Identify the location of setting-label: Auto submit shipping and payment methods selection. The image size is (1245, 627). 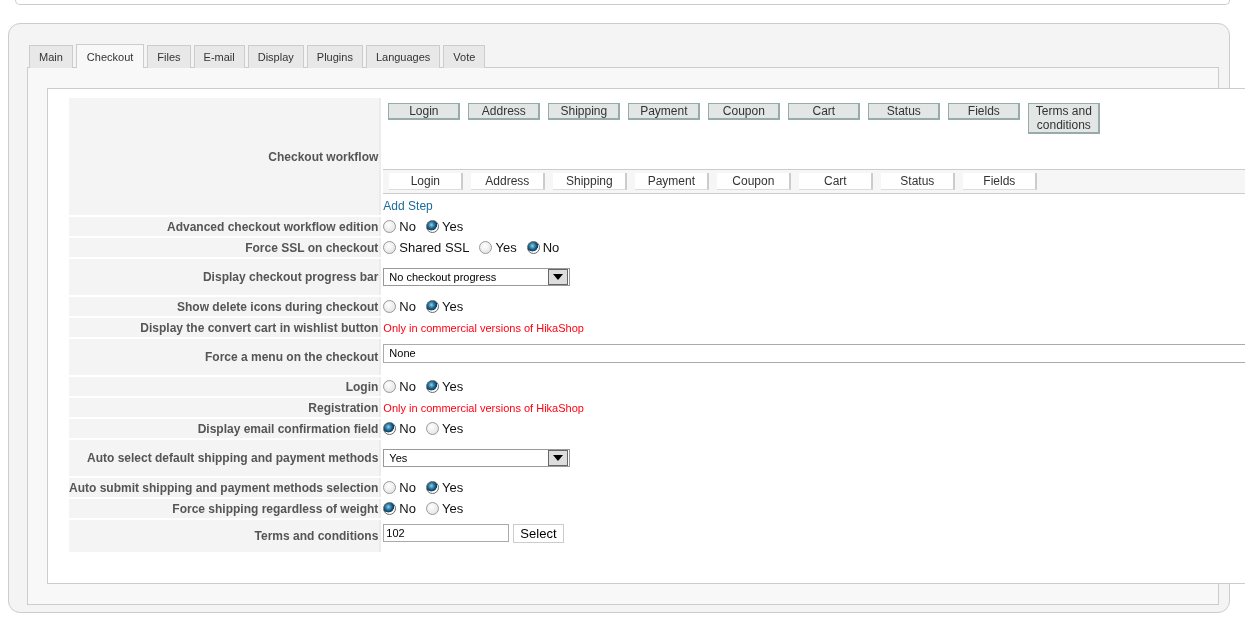
(225, 487).